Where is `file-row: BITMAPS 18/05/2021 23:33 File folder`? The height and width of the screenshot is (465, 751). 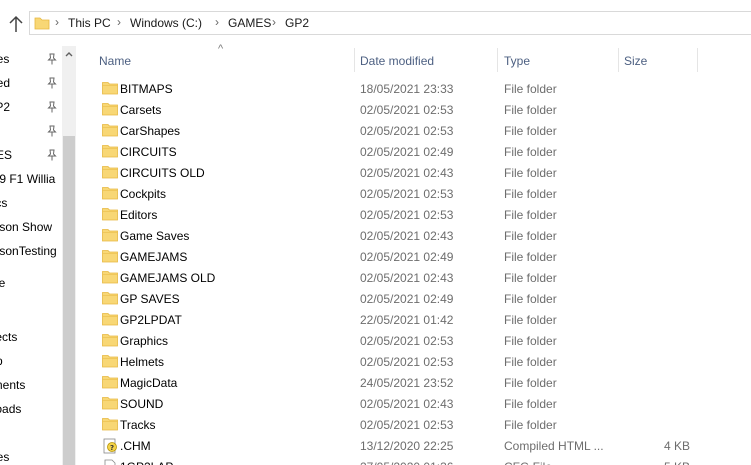 file-row: BITMAPS 18/05/2021 23:33 File folder is located at coordinates (413, 88).